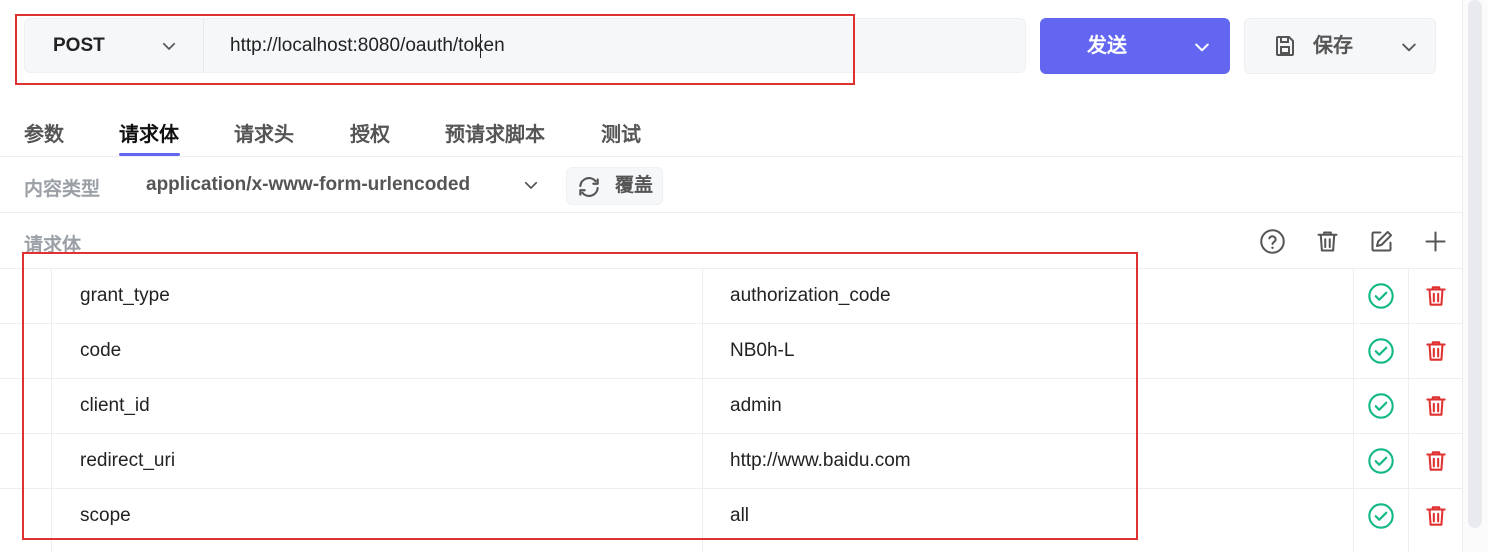 This screenshot has height=552, width=1488. I want to click on tab-pre-request-script: 预请求脚本, so click(495, 132).